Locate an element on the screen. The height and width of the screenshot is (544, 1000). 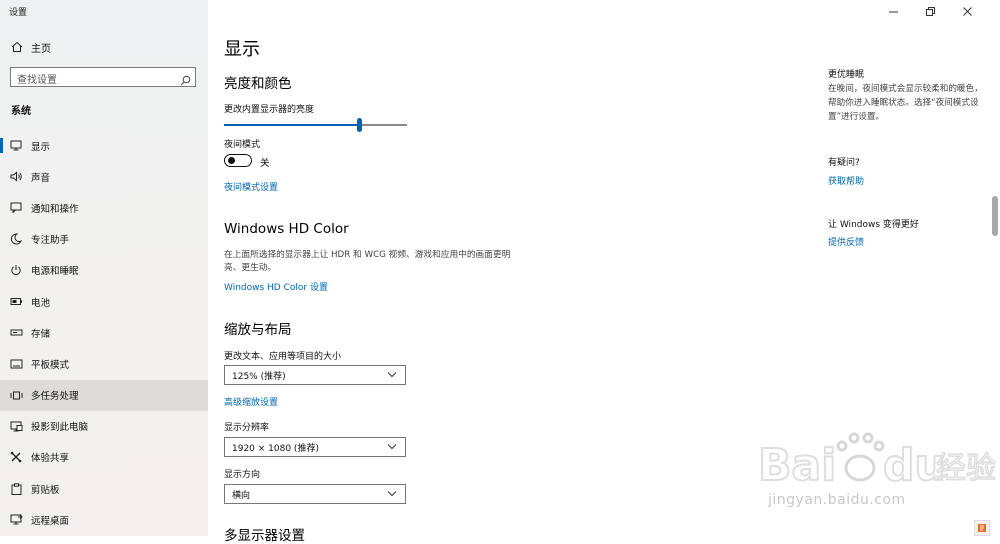
sidebar-item-power-sleep: 电源和睡眠 is located at coordinates (104, 270).